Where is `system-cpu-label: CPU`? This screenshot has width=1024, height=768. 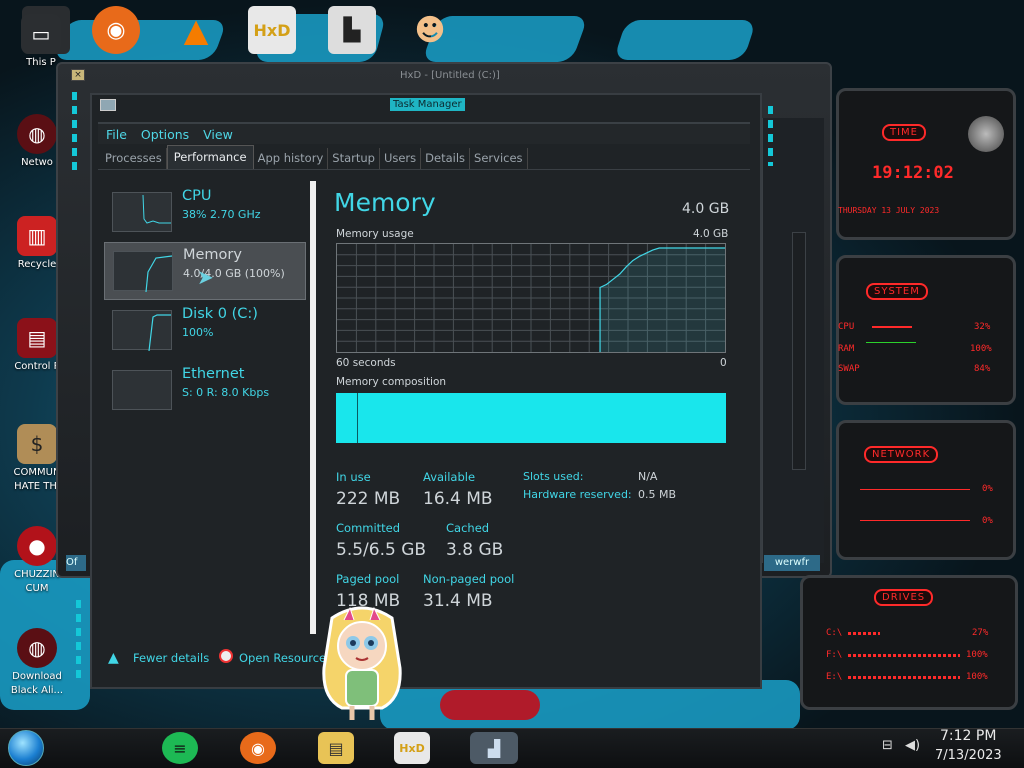 system-cpu-label: CPU is located at coordinates (846, 327).